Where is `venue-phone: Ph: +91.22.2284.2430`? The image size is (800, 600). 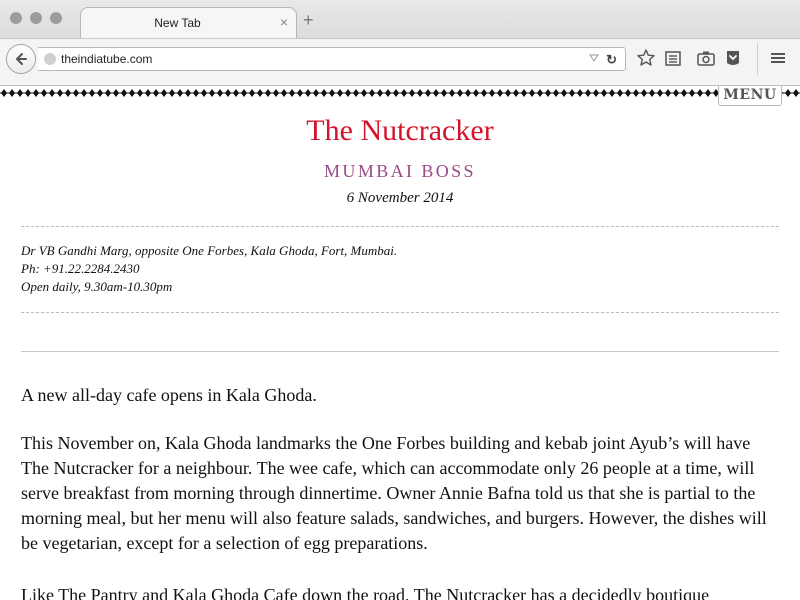 venue-phone: Ph: +91.22.2284.2430 is located at coordinates (80, 268).